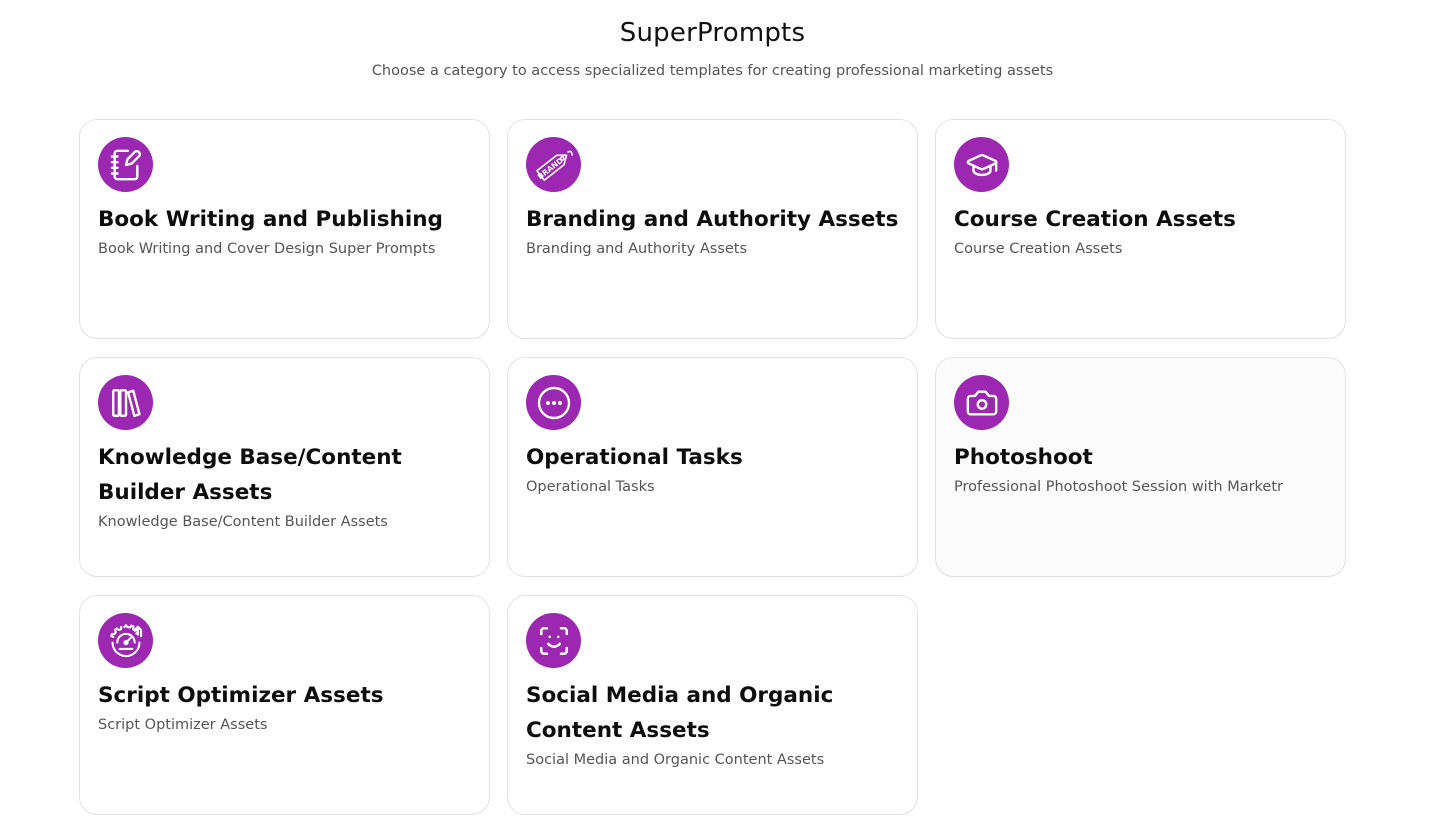 This screenshot has height=839, width=1431. What do you see at coordinates (712, 219) in the screenshot?
I see `card-title: Branding and Authority Assets` at bounding box center [712, 219].